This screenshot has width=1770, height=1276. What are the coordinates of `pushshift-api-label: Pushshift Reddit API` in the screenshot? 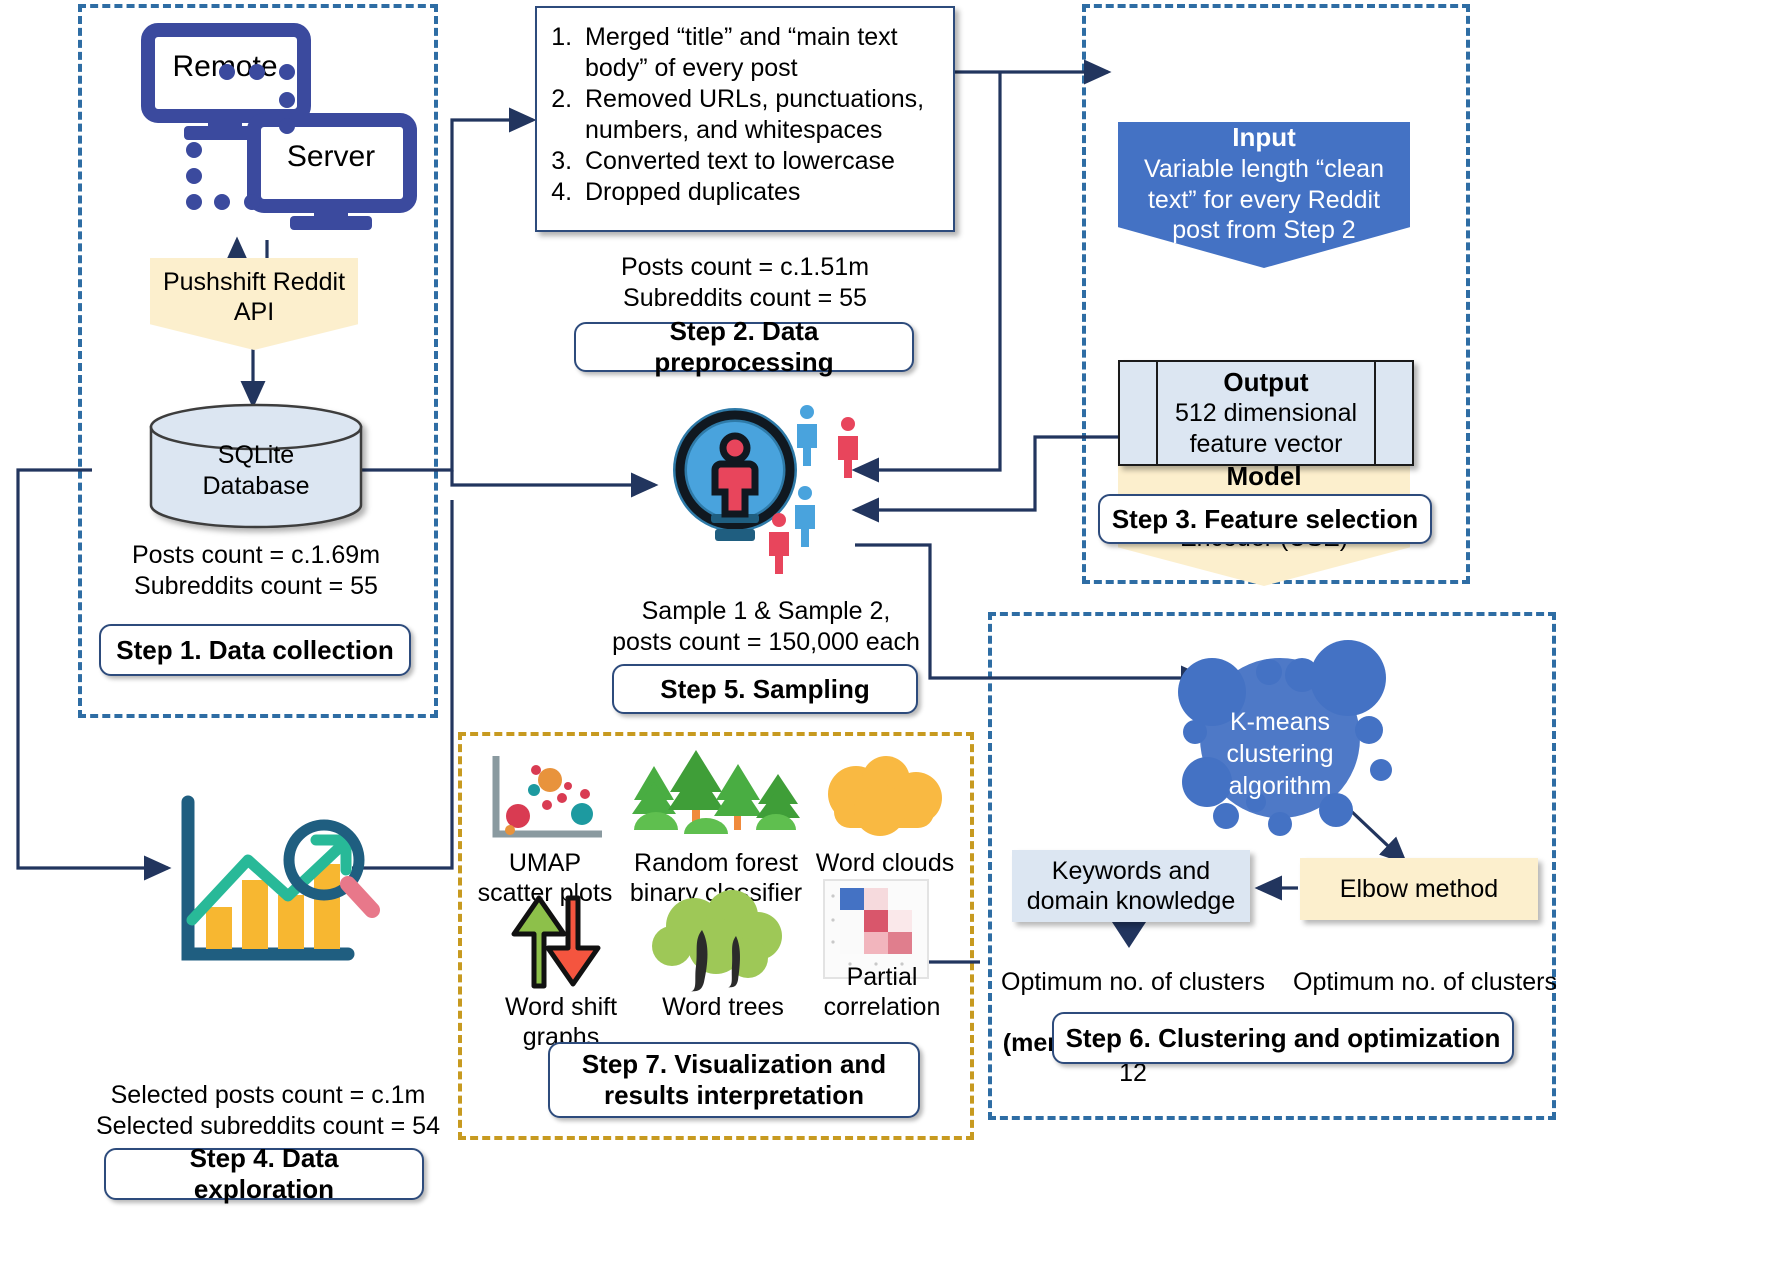 It's located at (254, 297).